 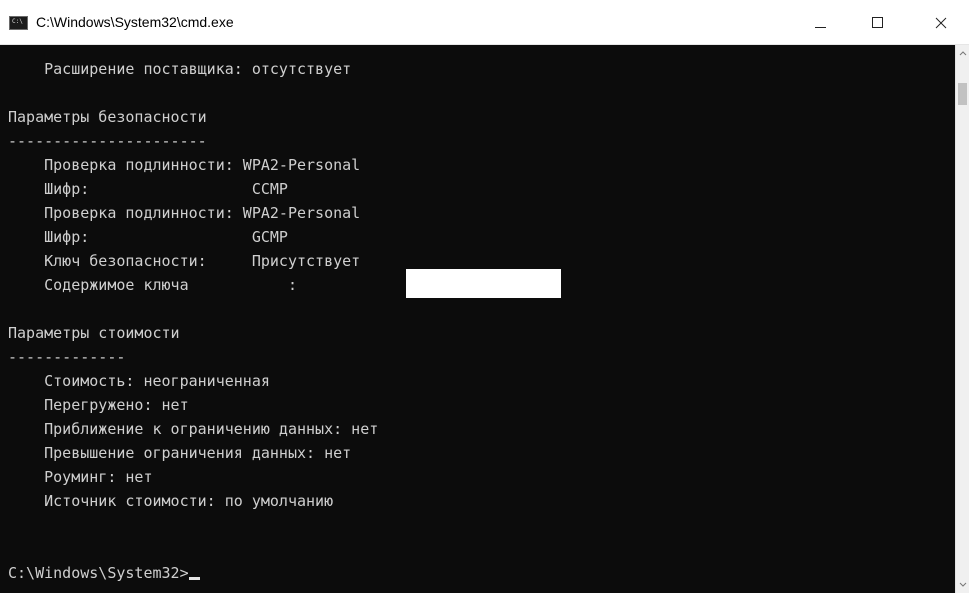 I want to click on scroll-down-button, so click(x=962, y=584).